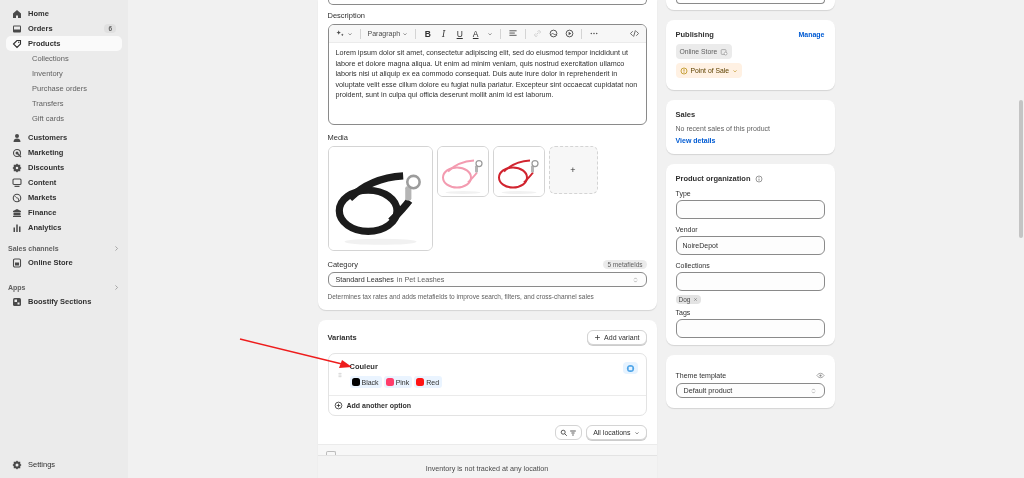  I want to click on add-media-button: +, so click(573, 170).